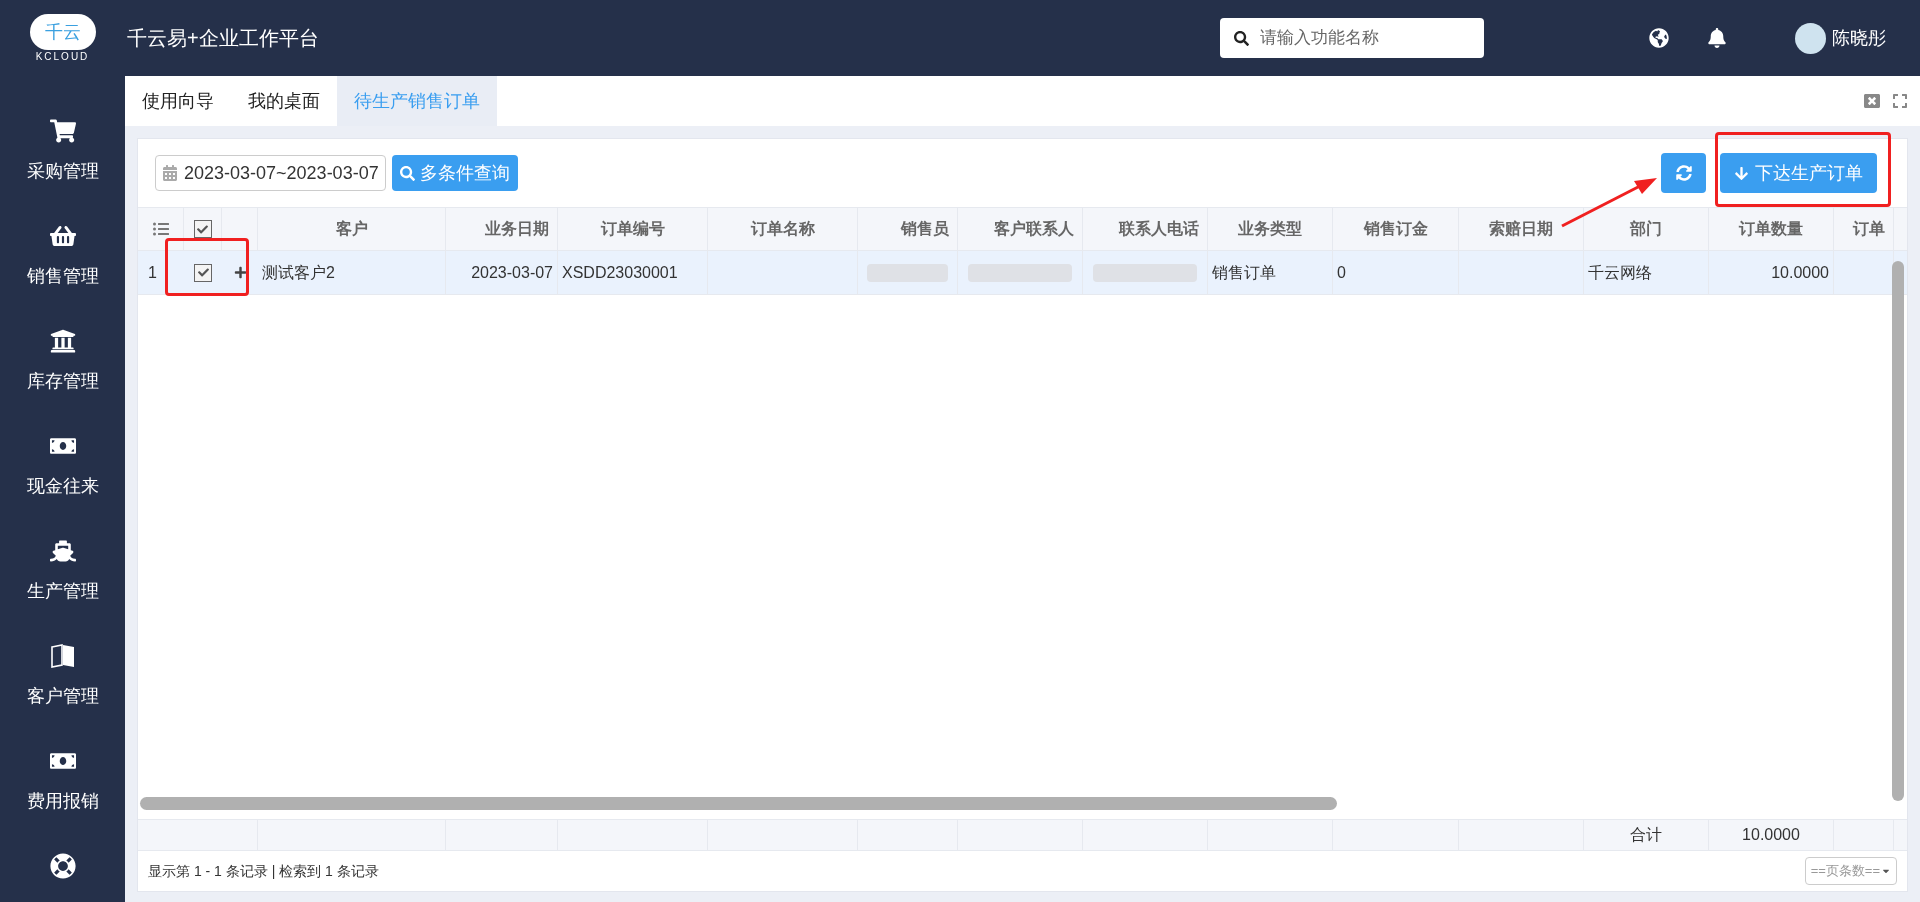 This screenshot has height=902, width=1920. What do you see at coordinates (62, 131) in the screenshot?
I see `cart-icon` at bounding box center [62, 131].